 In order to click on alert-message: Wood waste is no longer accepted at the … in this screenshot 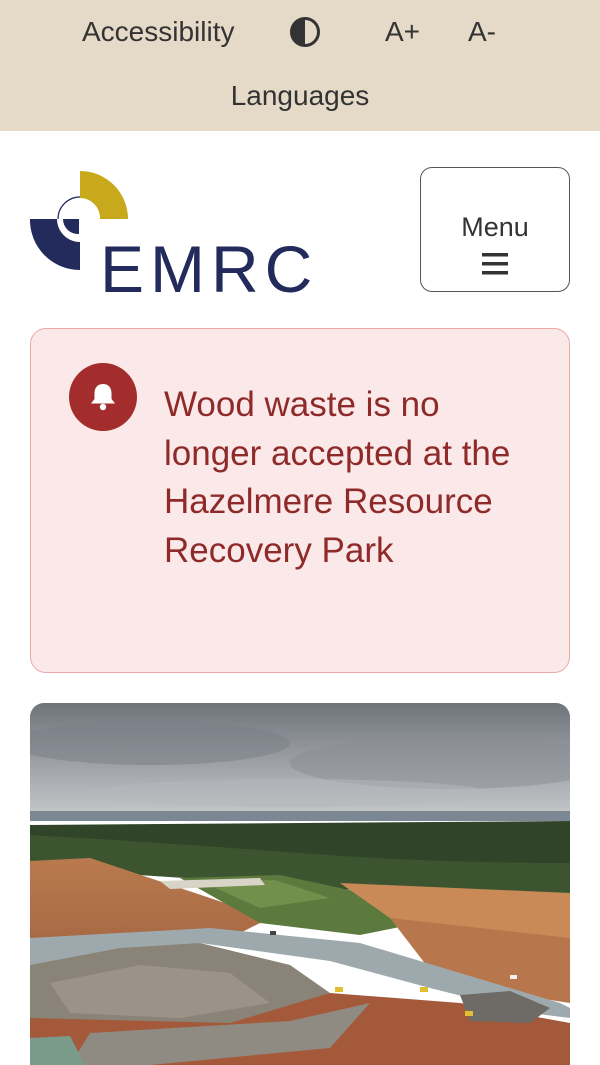, I will do `click(337, 477)`.